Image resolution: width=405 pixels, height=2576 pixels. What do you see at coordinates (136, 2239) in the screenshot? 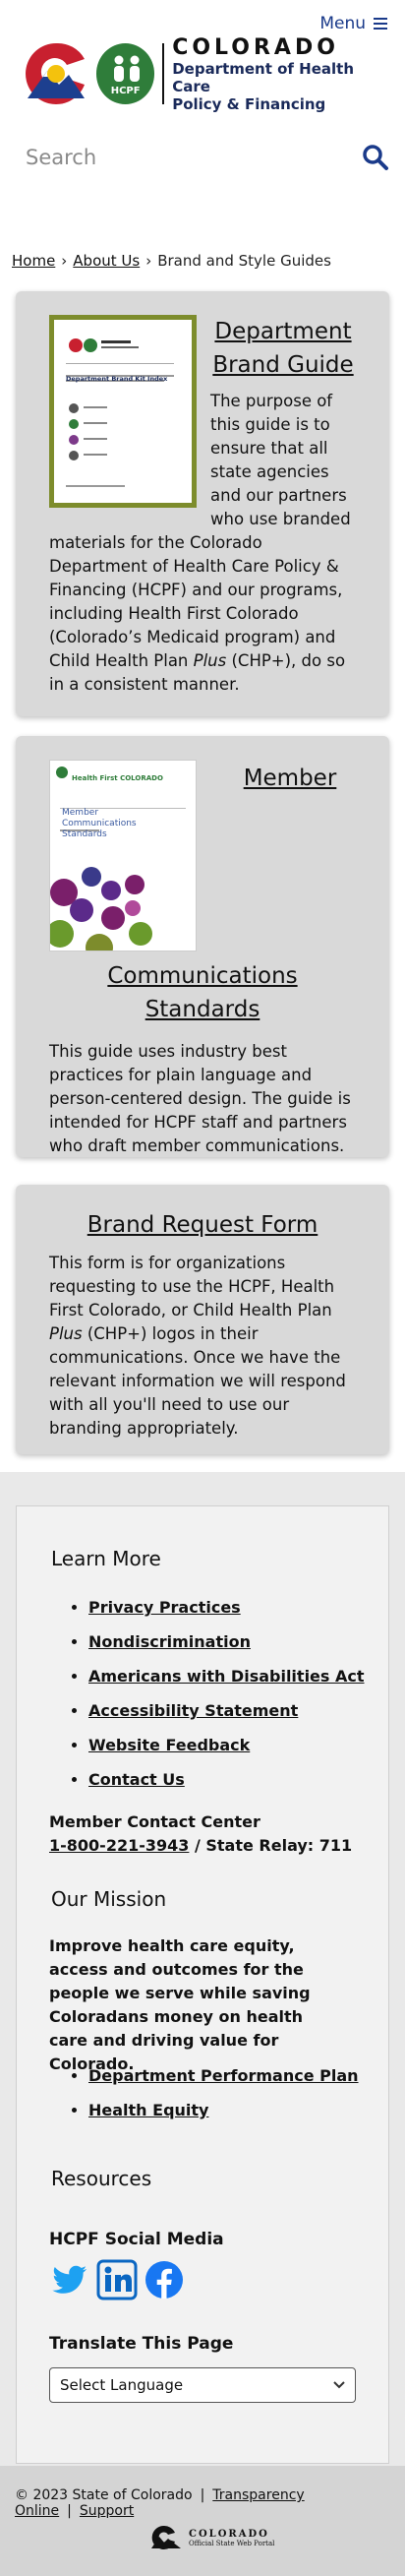
I see `social-heading: HCPF Social Media` at bounding box center [136, 2239].